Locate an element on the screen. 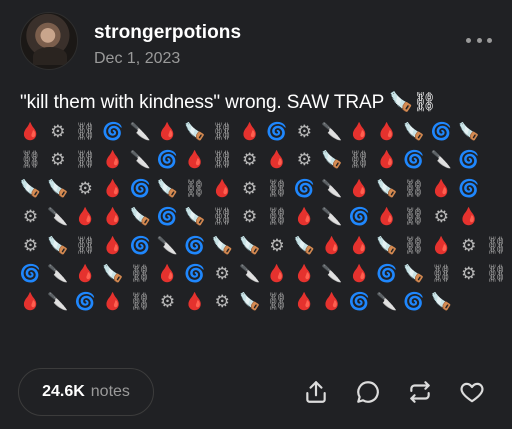  notes-count: 24.6K is located at coordinates (63, 391).